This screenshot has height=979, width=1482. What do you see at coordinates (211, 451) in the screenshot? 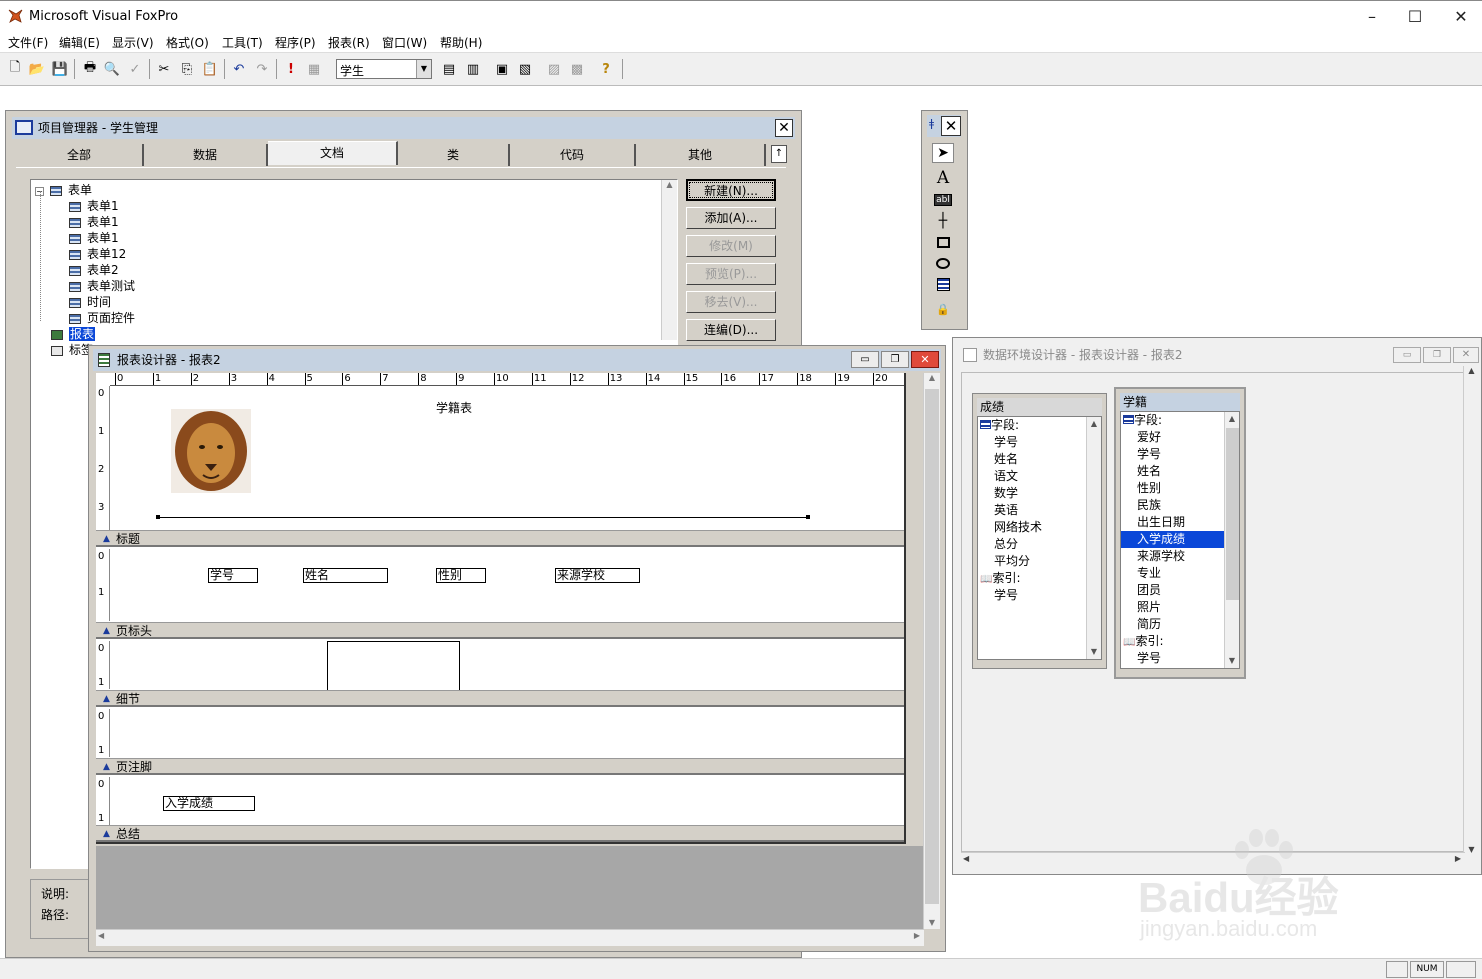
I see `lion-picture` at bounding box center [211, 451].